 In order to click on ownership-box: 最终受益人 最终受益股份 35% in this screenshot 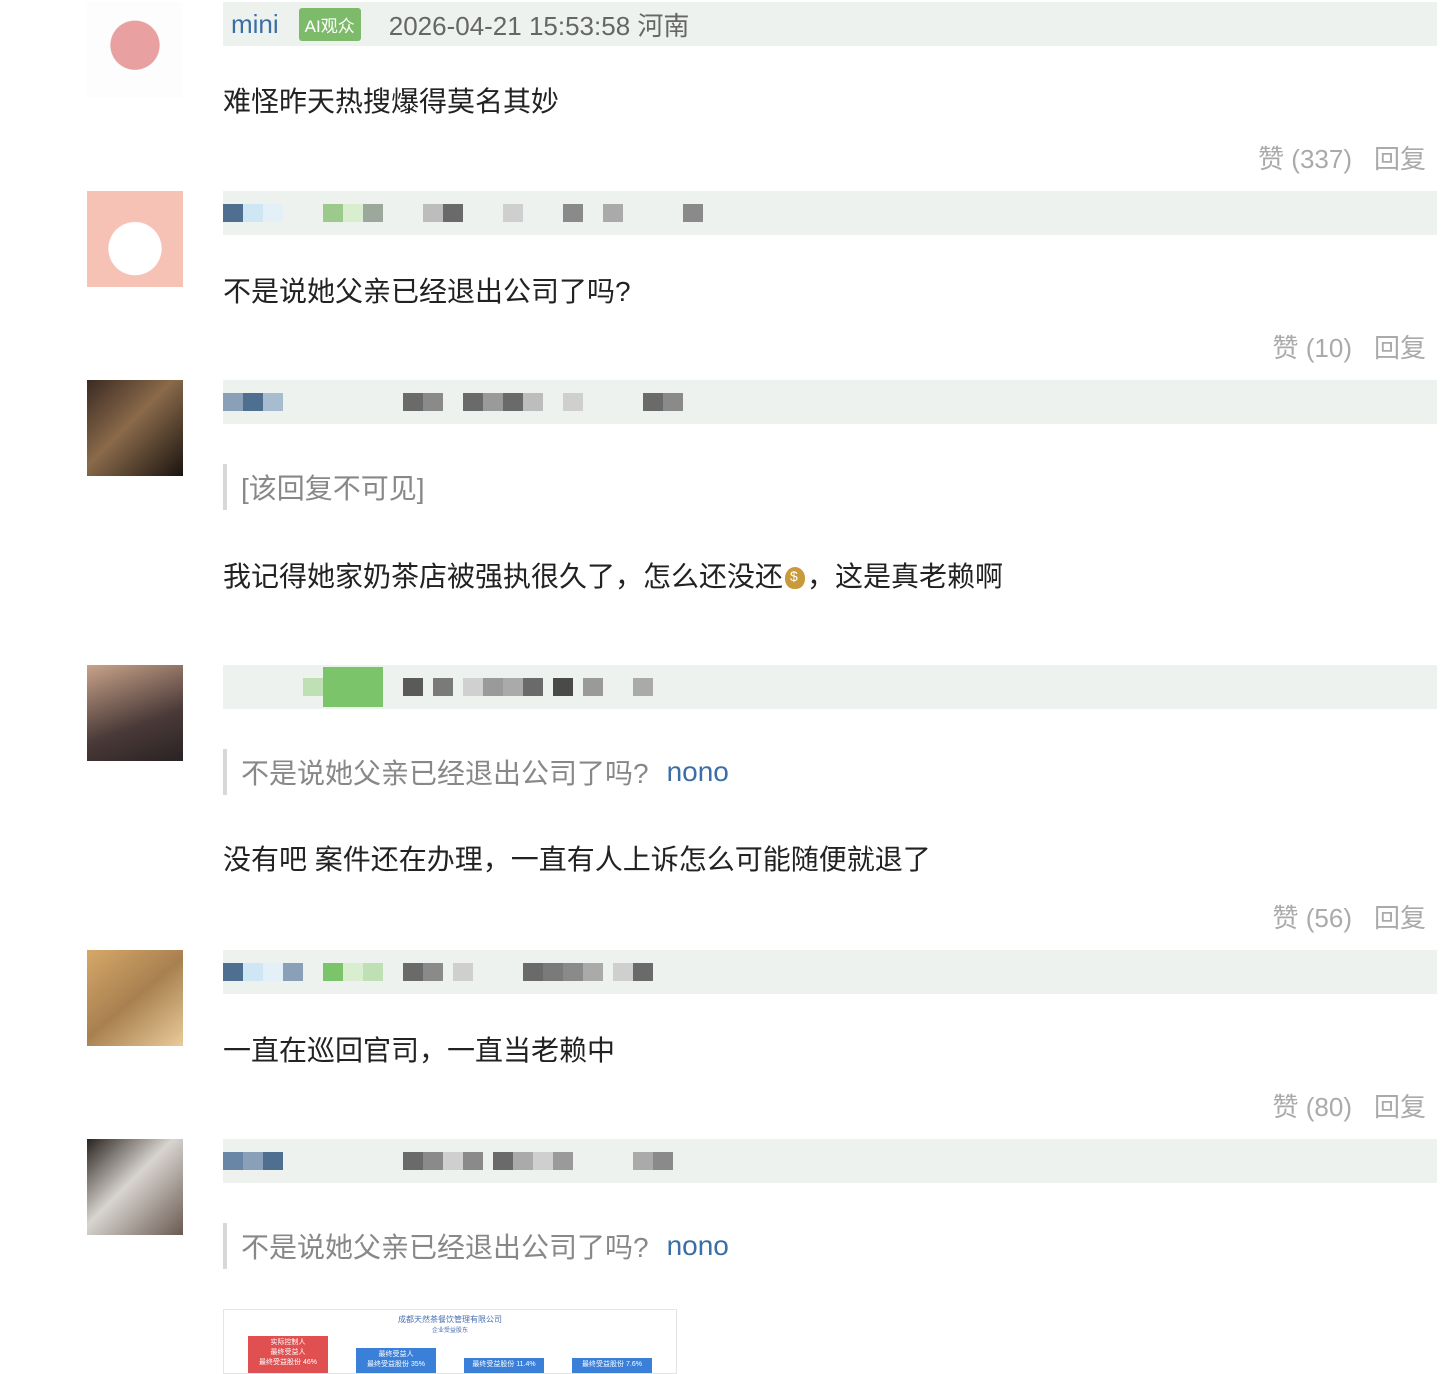, I will do `click(396, 1360)`.